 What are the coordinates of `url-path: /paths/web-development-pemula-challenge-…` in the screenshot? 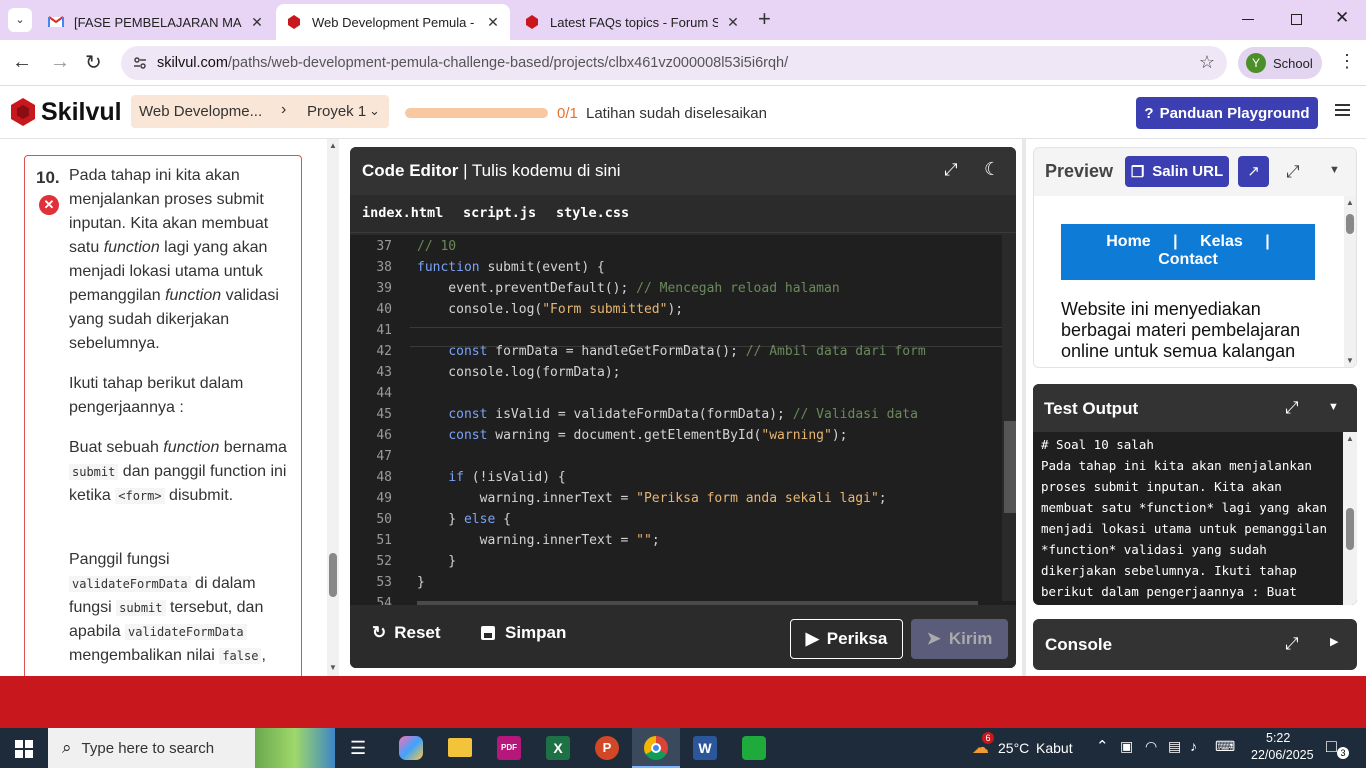 It's located at (508, 63).